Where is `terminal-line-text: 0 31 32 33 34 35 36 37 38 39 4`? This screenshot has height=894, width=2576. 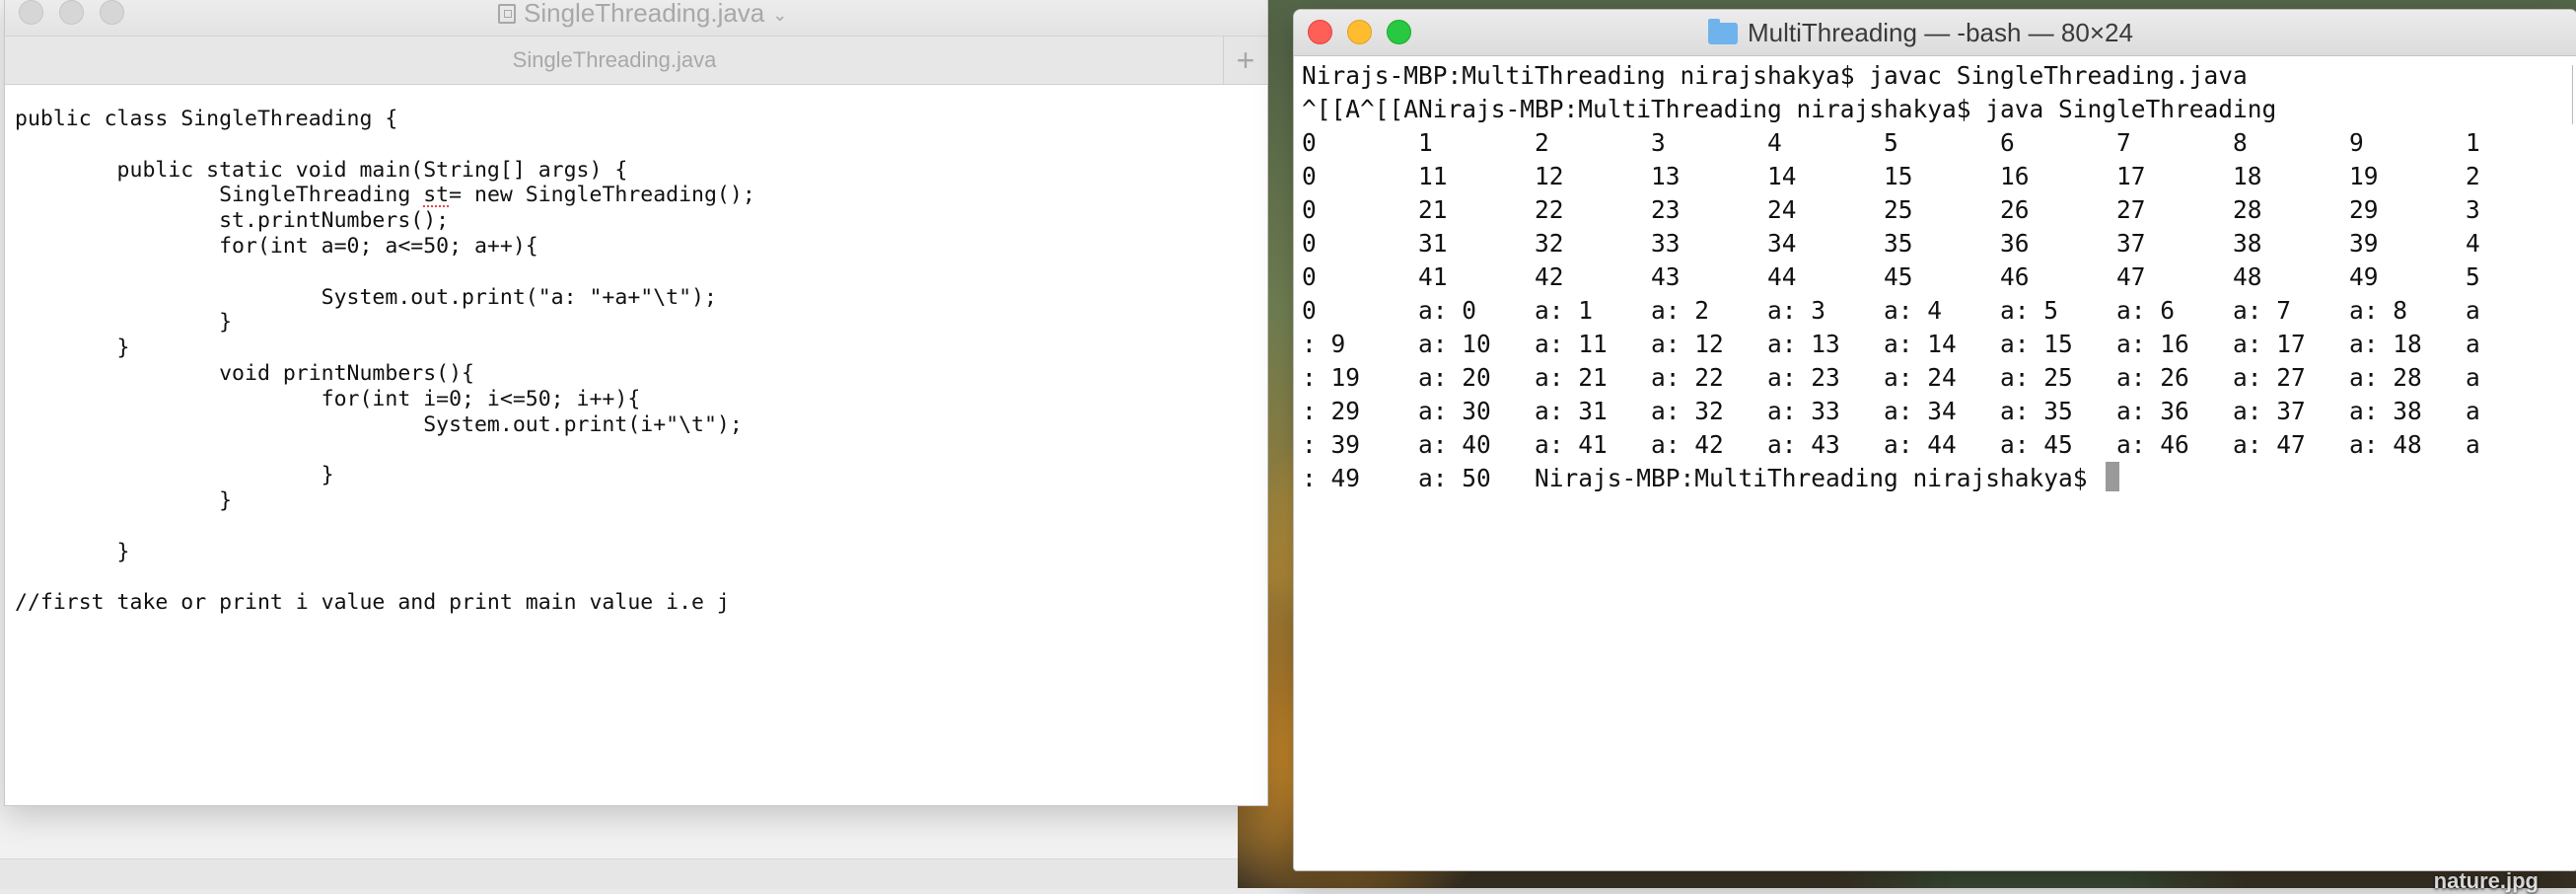
terminal-line-text: 0 31 32 33 34 35 36 37 38 39 4 is located at coordinates (1891, 243).